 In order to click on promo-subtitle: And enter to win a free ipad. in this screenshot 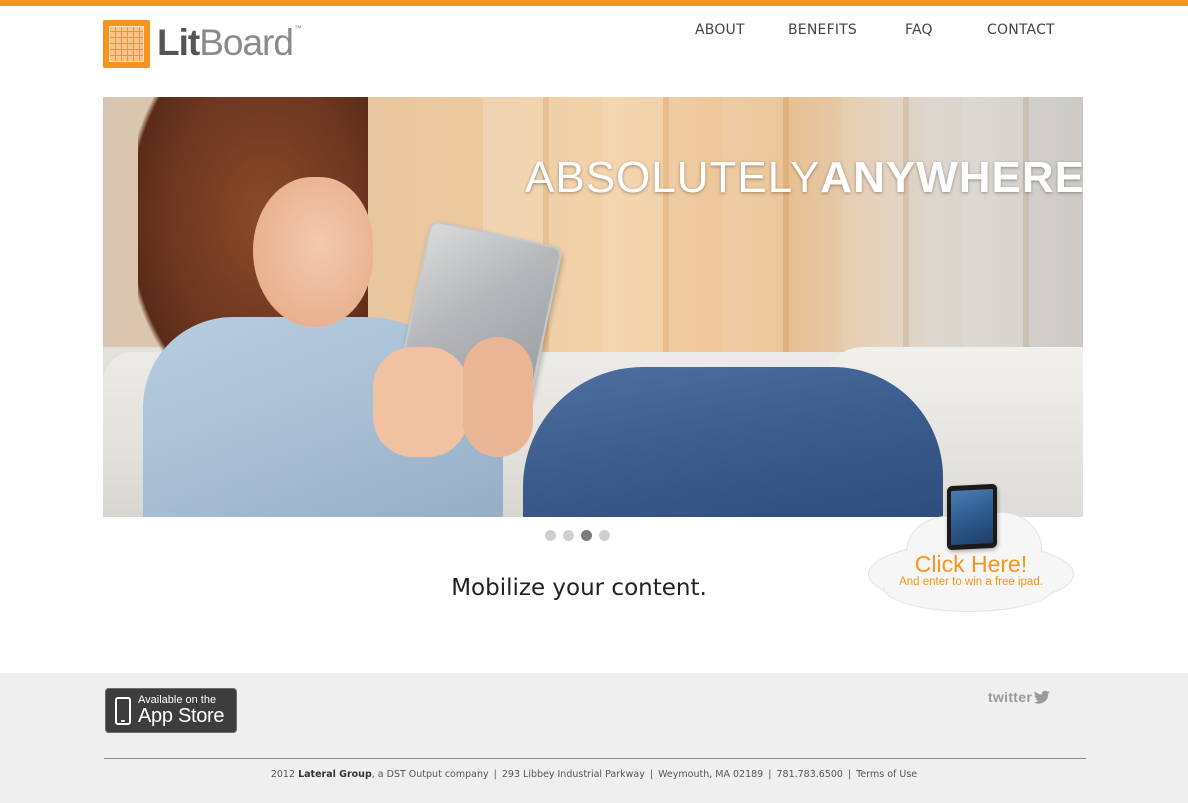, I will do `click(971, 582)`.